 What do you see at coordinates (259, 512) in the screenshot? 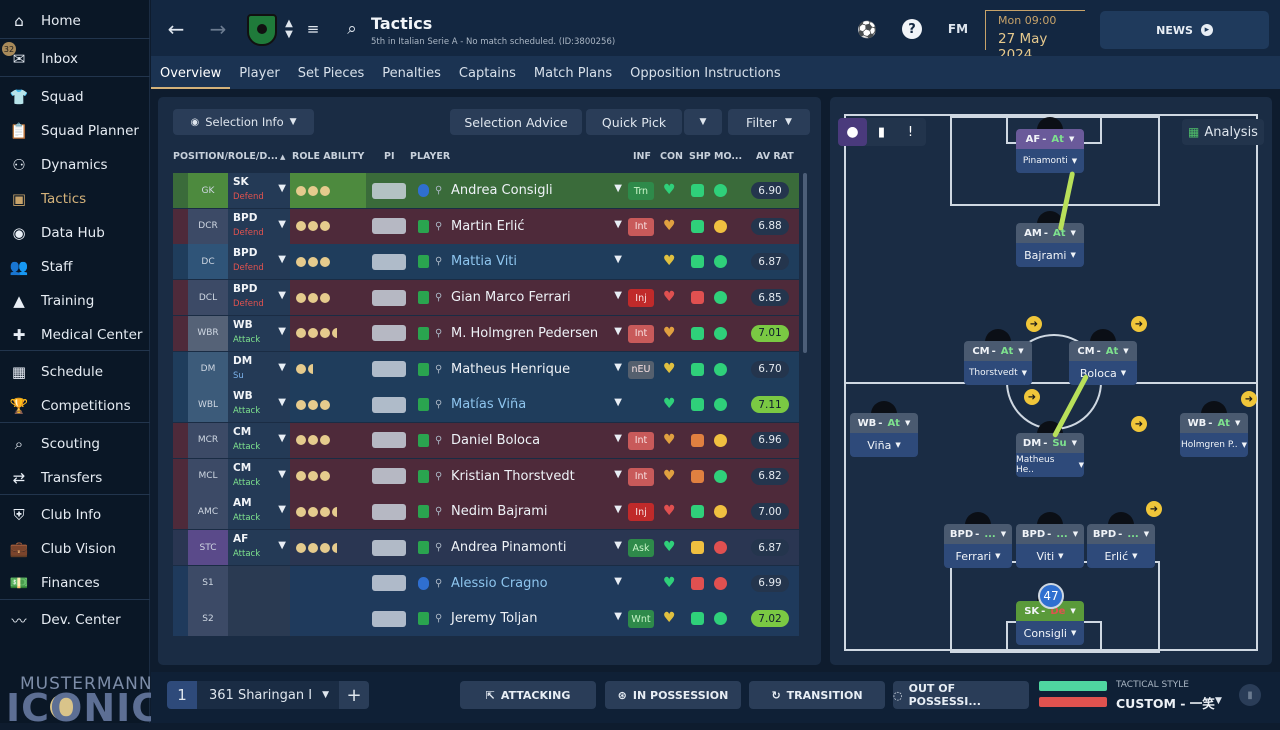
I see `role-cell: AM Attack ▼` at bounding box center [259, 512].